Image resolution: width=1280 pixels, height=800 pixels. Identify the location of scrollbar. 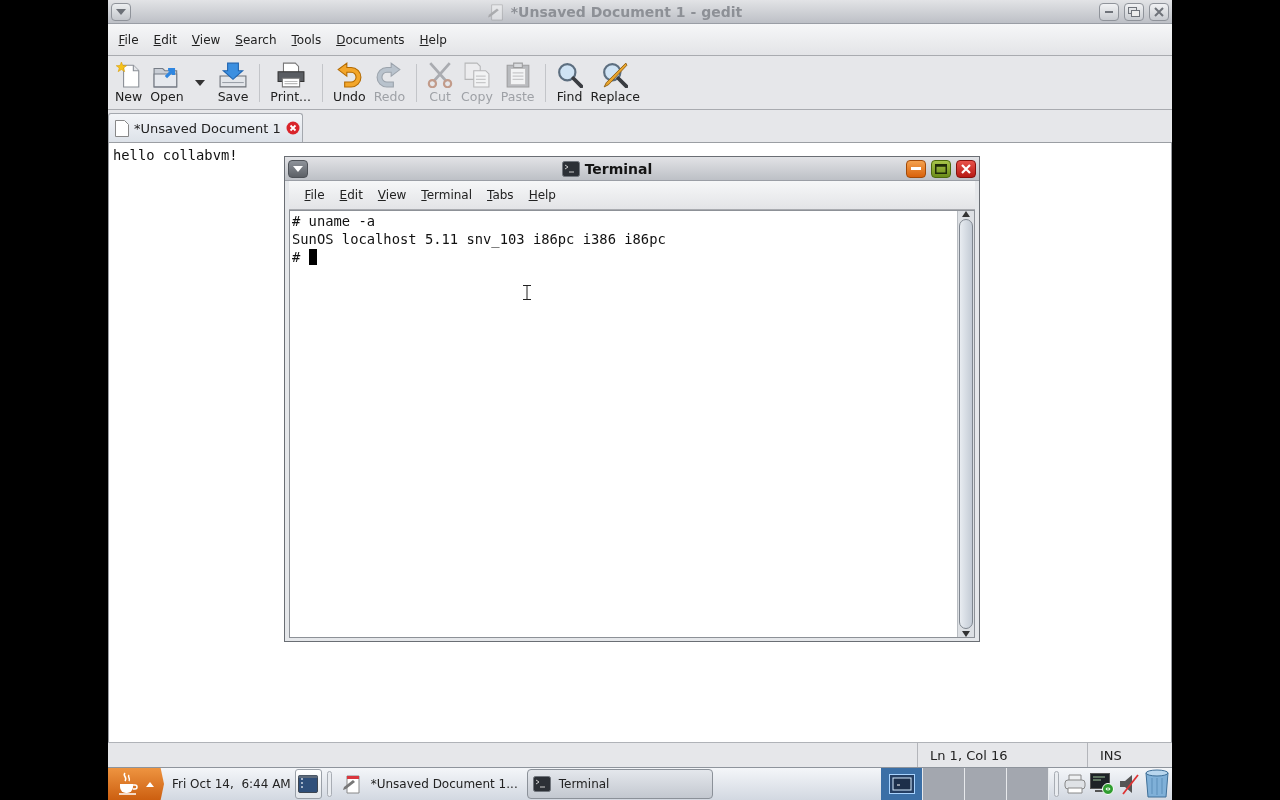
(965, 424).